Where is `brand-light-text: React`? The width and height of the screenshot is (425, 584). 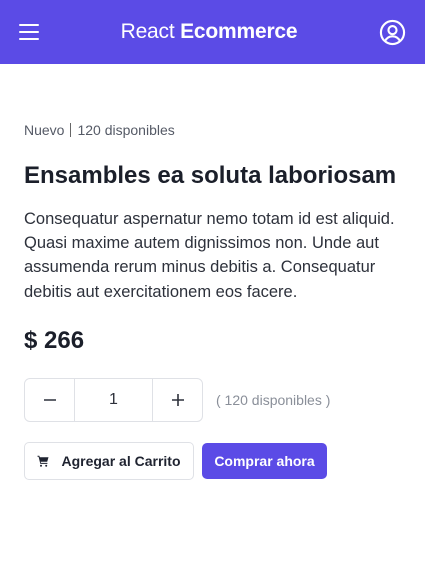 brand-light-text: React is located at coordinates (147, 31).